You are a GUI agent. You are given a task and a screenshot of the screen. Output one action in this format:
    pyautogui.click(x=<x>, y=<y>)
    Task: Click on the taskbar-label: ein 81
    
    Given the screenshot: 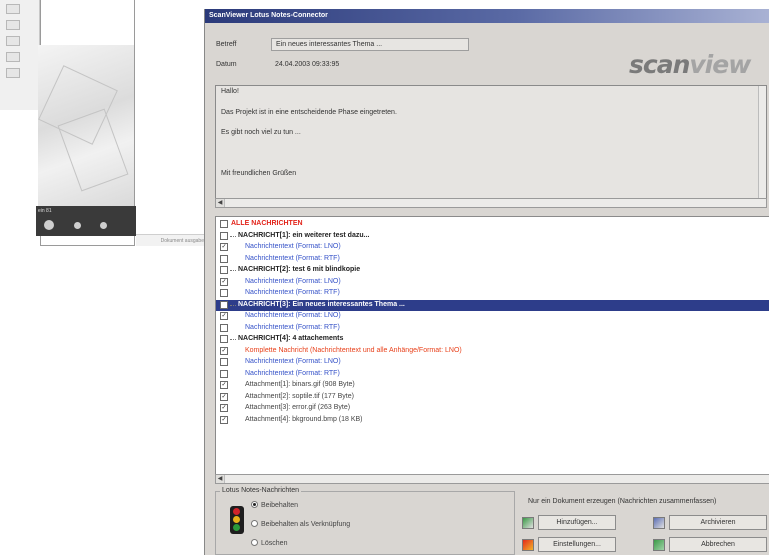 What is the action you would take?
    pyautogui.click(x=45, y=211)
    